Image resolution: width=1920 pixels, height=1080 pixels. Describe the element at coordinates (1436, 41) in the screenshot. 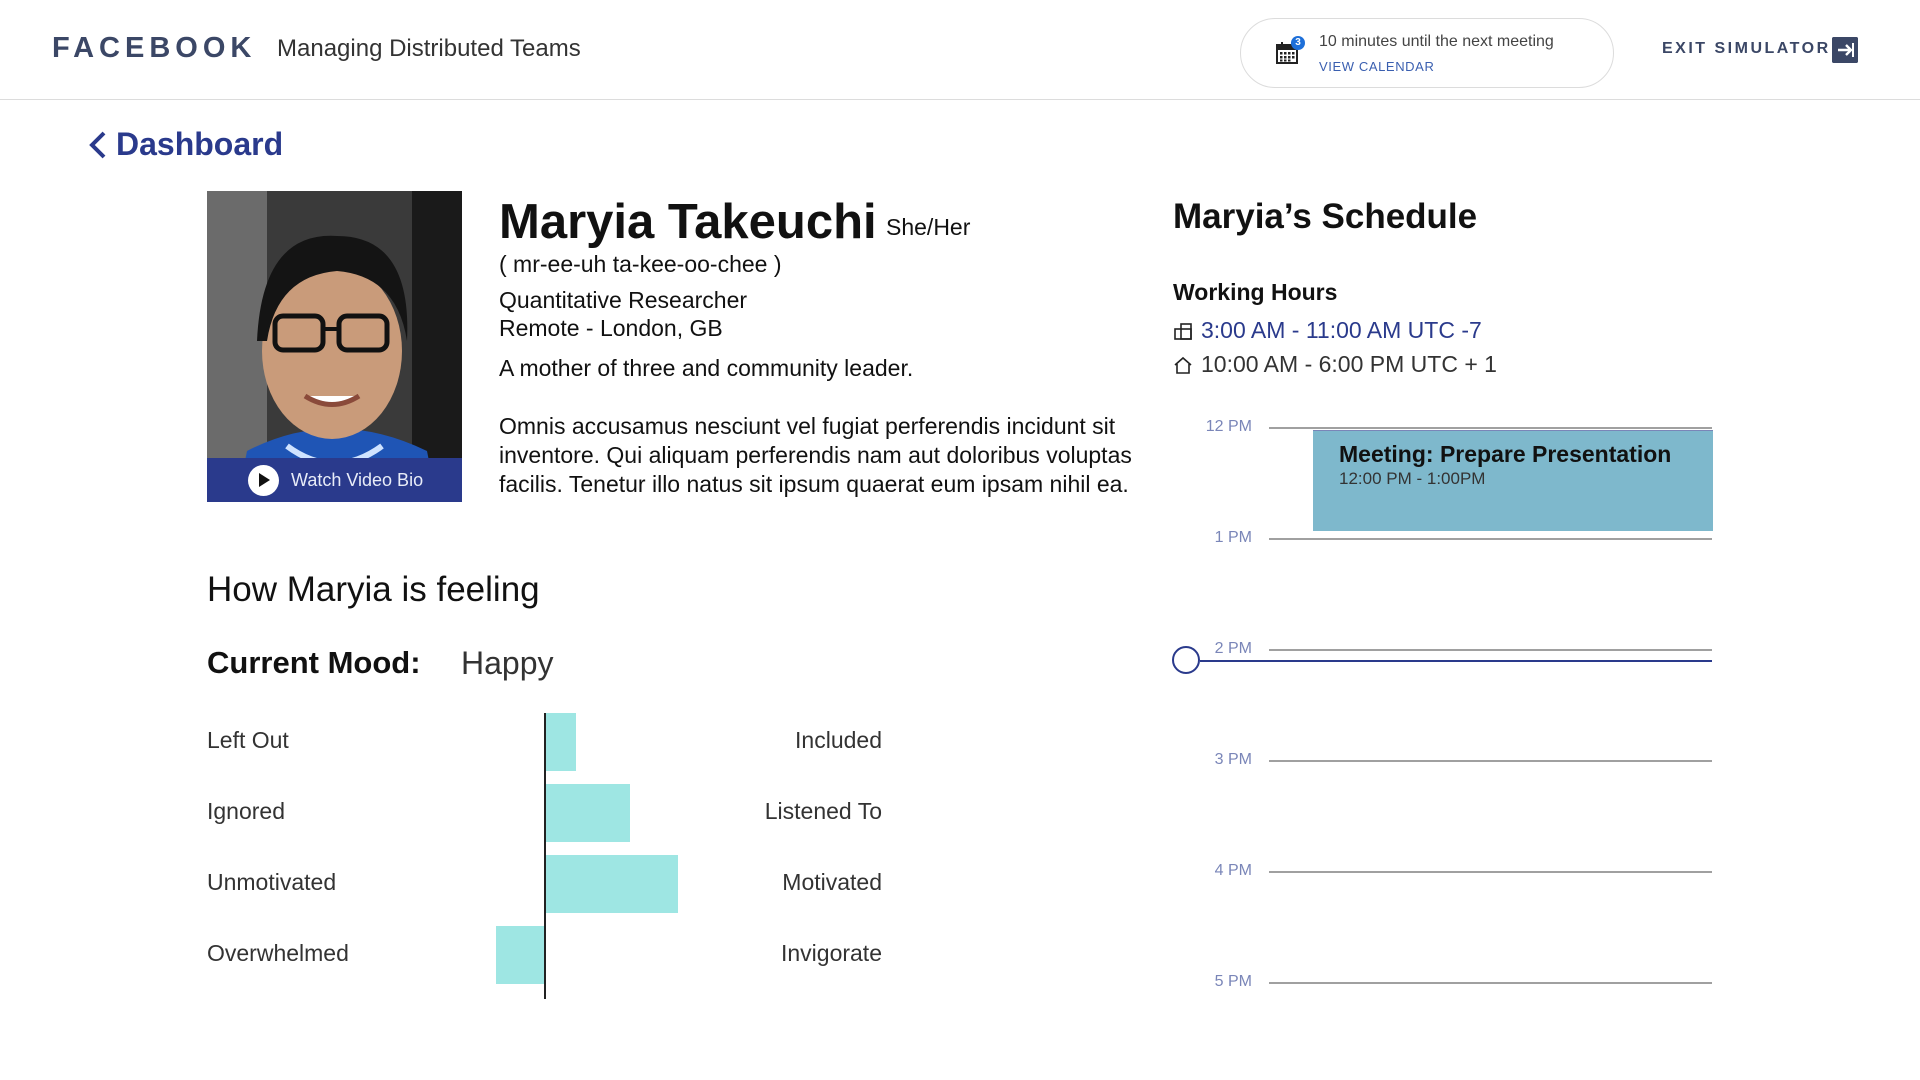

I see `meeting-countdown: 10 minutes until the next meeting` at that location.